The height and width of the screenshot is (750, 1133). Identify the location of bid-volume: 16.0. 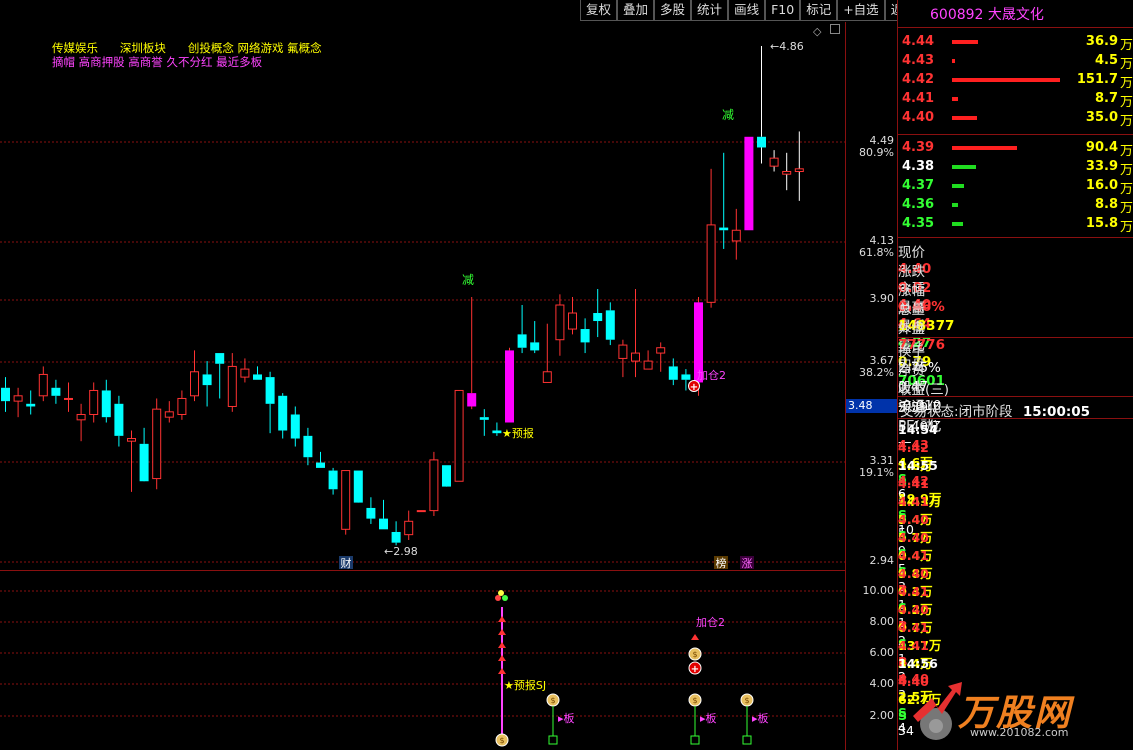
(1101, 185).